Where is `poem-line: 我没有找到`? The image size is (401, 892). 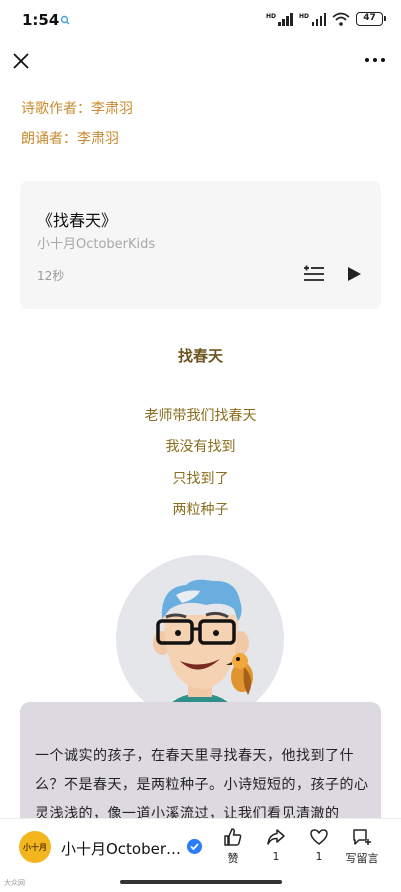 poem-line: 我没有找到 is located at coordinates (200, 447).